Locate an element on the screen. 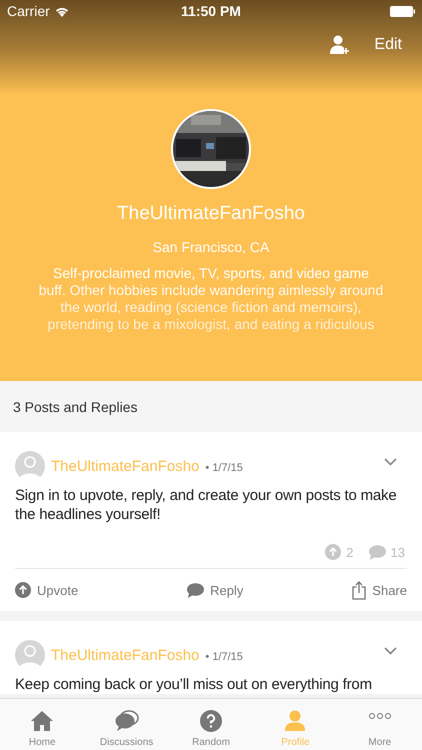 The width and height of the screenshot is (422, 750). tab-bar-item: Discussions is located at coordinates (126, 724).